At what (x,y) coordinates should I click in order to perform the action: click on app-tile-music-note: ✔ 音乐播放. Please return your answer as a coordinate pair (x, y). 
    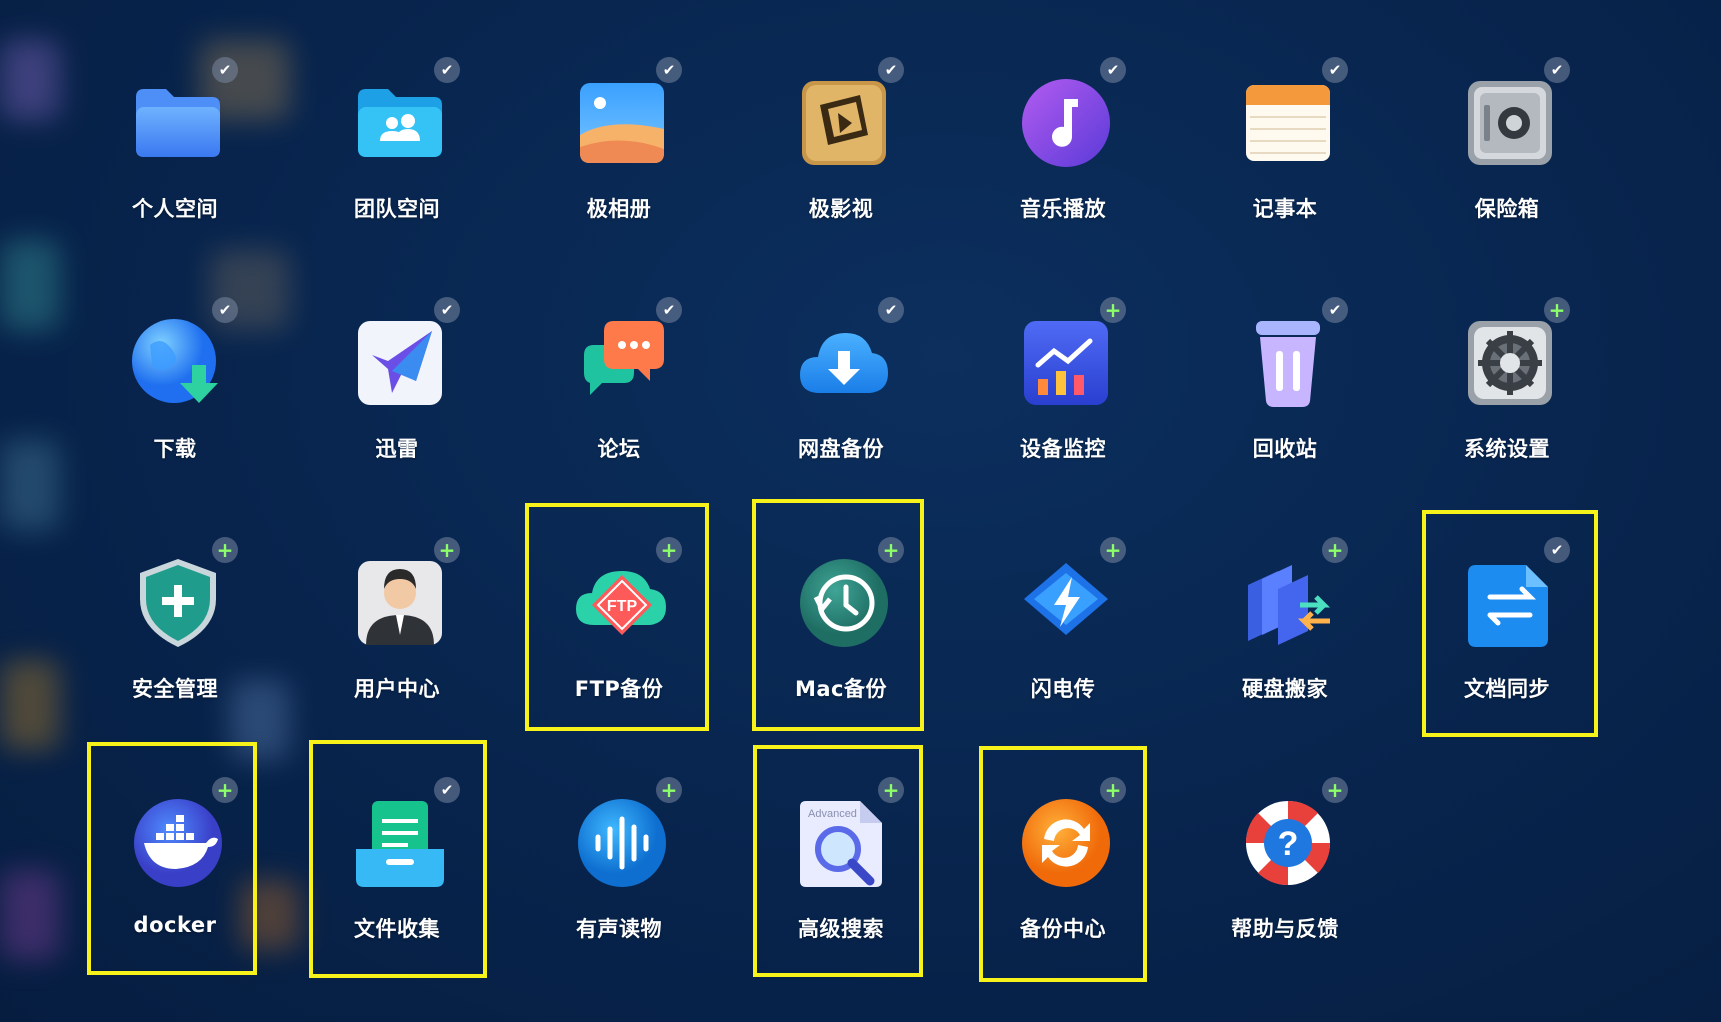
    Looking at the image, I should click on (1063, 155).